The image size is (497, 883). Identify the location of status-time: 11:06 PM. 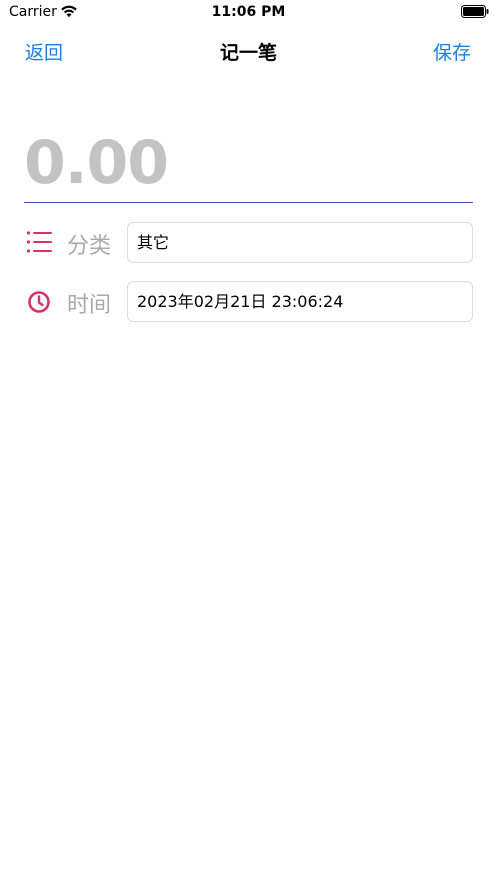
(248, 12).